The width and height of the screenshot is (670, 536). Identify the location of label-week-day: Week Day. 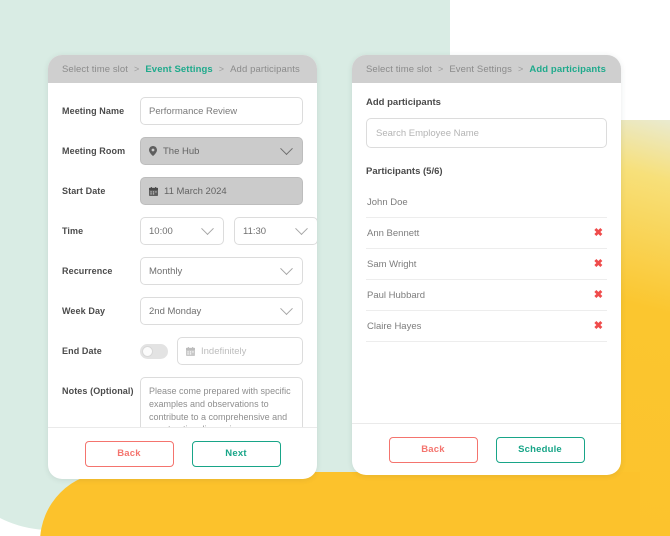
(84, 311).